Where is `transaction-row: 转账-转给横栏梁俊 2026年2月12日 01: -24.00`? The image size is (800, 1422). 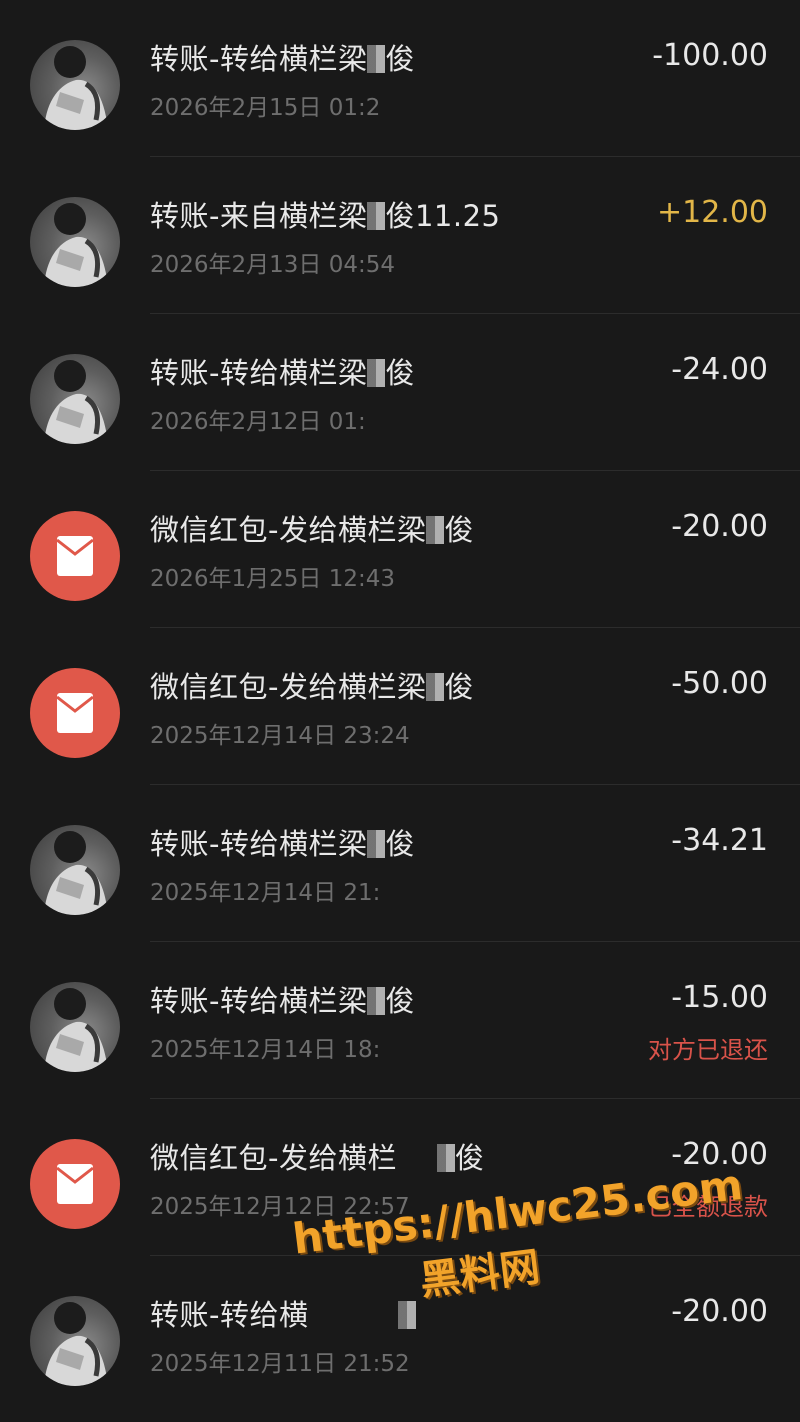 transaction-row: 转账-转给横栏梁俊 2026年2月12日 01: -24.00 is located at coordinates (400, 392).